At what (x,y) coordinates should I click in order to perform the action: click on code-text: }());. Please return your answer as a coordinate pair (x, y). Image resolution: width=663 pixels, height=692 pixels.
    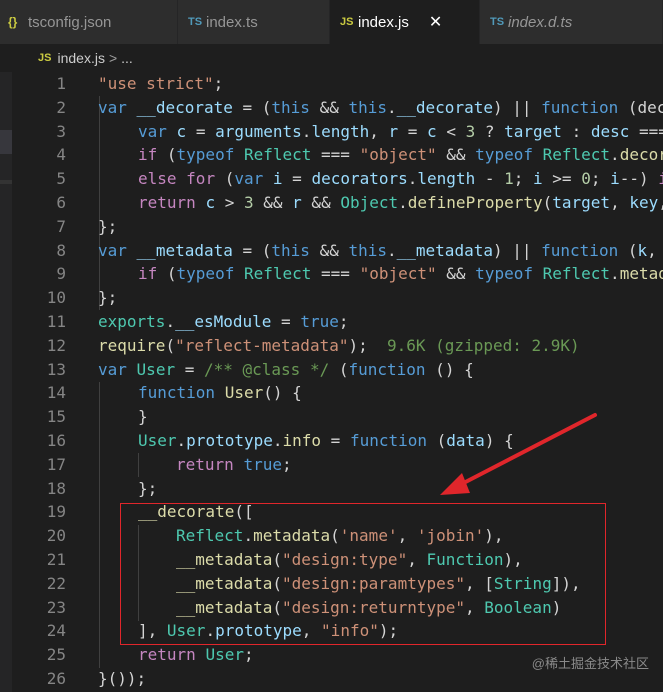
    Looking at the image, I should click on (122, 678).